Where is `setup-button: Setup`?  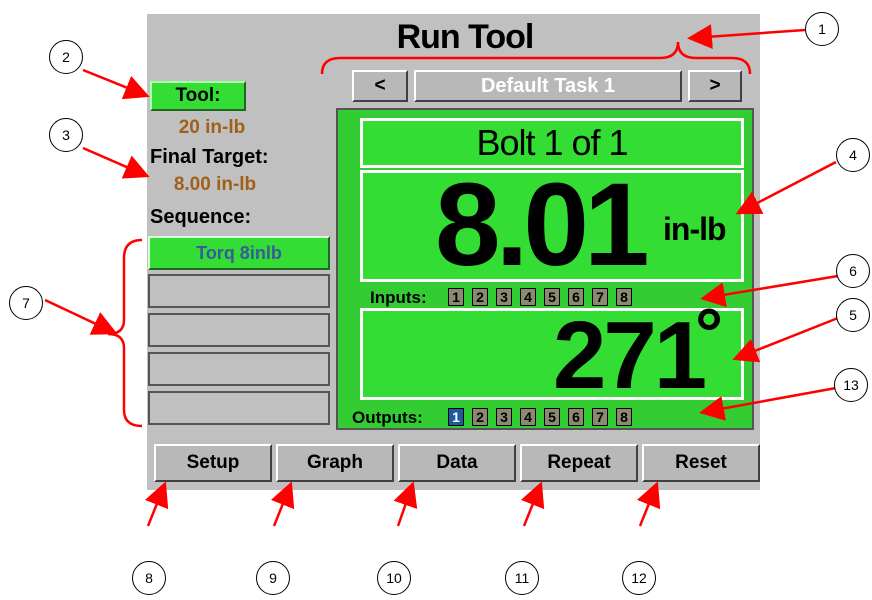 setup-button: Setup is located at coordinates (213, 463).